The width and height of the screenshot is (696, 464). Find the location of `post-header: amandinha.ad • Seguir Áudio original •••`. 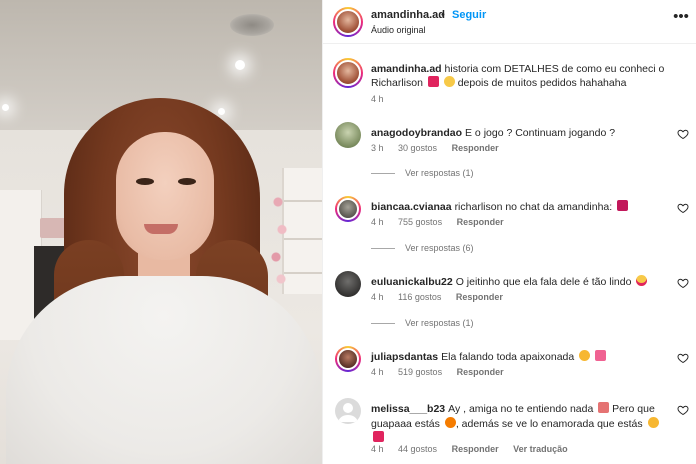

post-header: amandinha.ad • Seguir Áudio original ••• is located at coordinates (509, 22).